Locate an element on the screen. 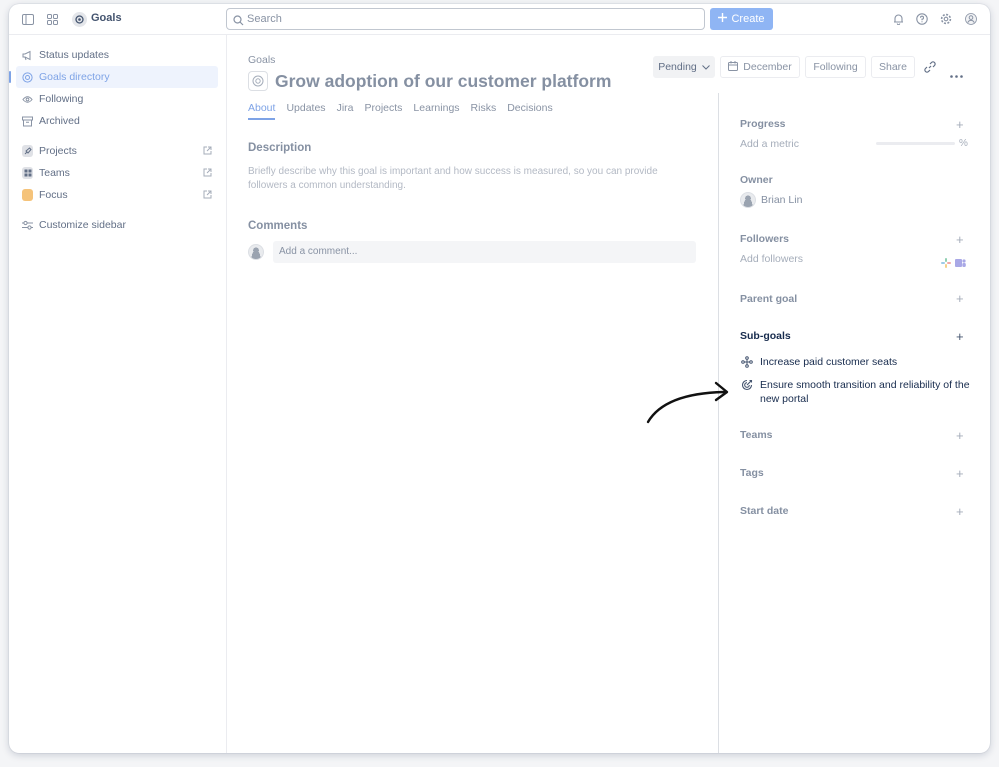 This screenshot has height=767, width=999. comments-heading: Comments is located at coordinates (278, 226).